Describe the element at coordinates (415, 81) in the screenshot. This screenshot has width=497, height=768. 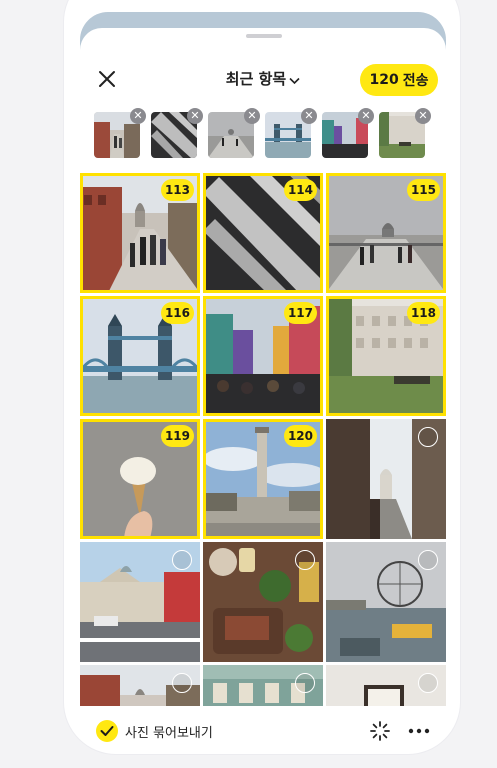
I see `send-label: 전송` at that location.